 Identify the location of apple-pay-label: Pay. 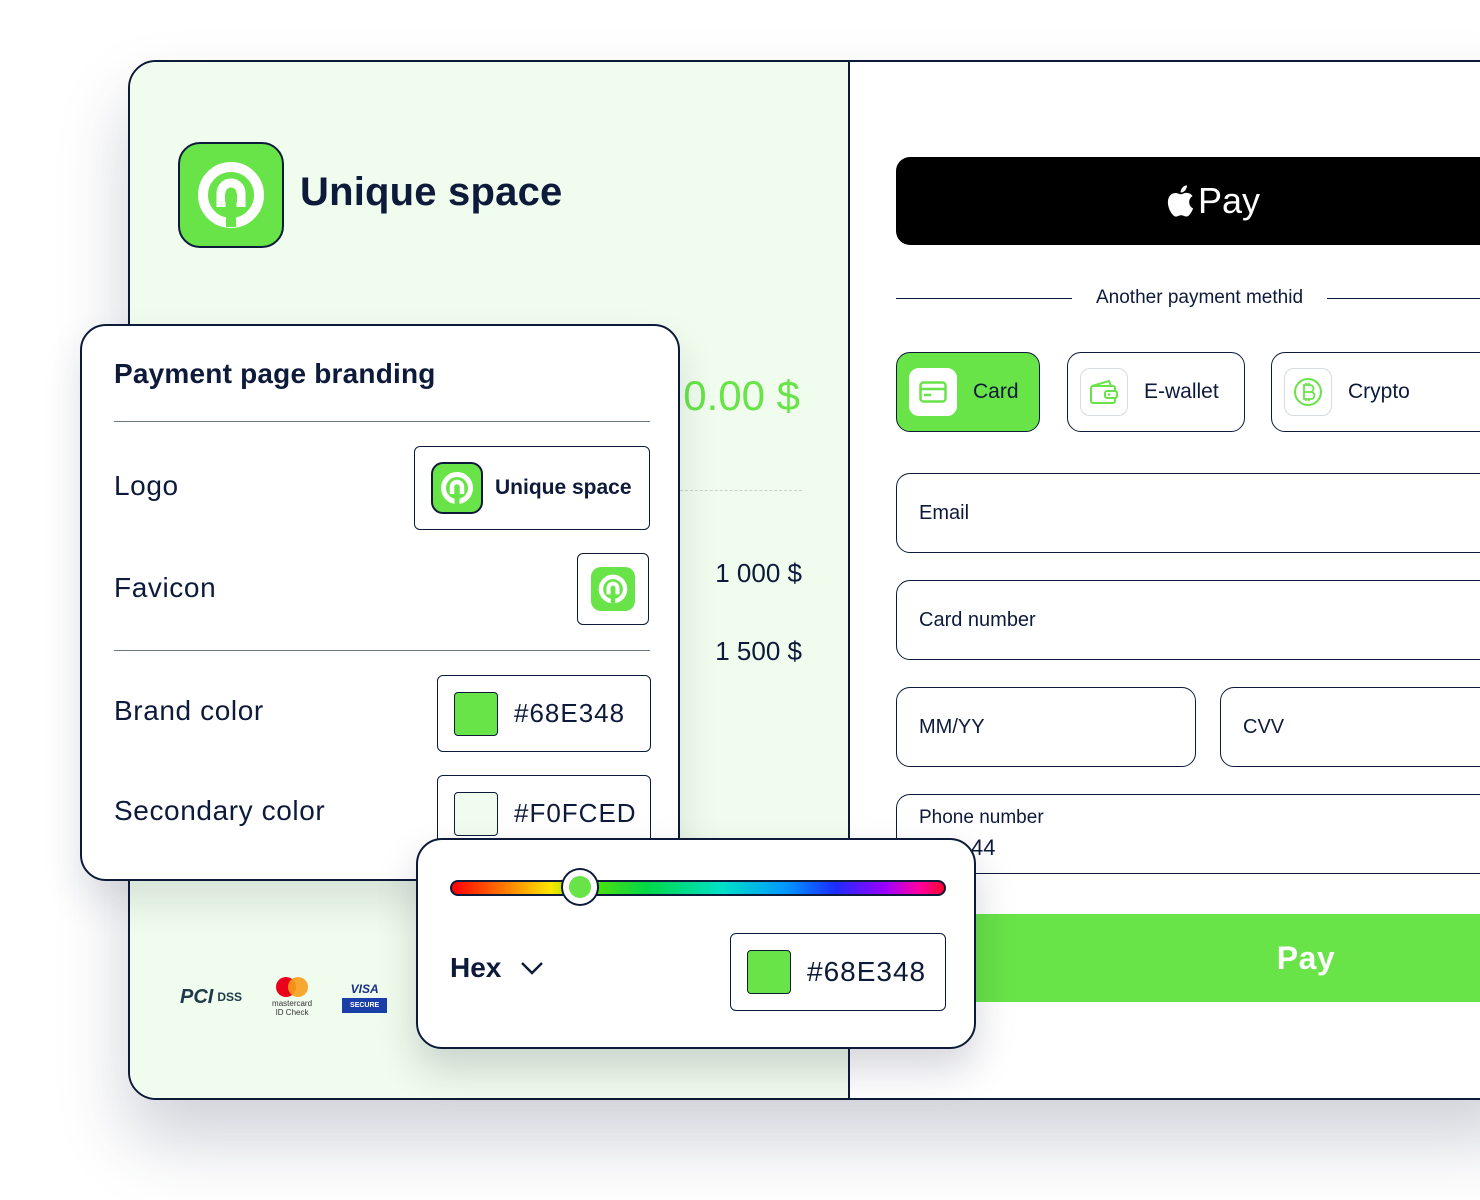
(1229, 200).